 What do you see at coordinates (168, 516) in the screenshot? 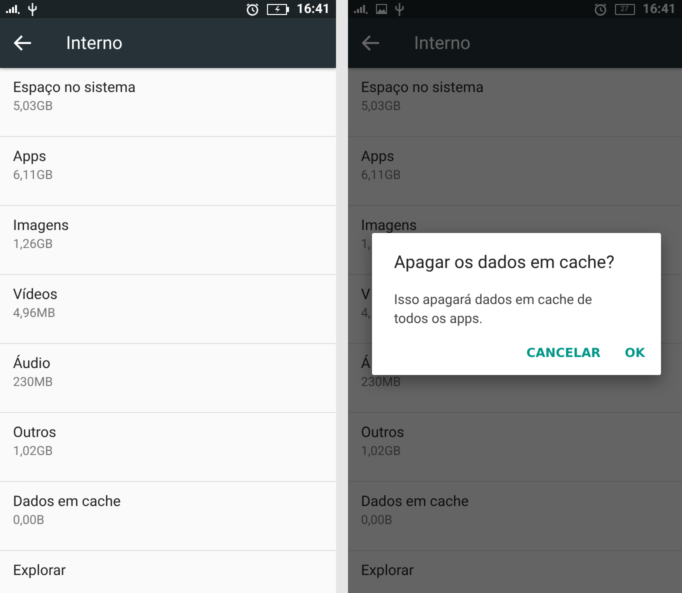
I see `storage-list-item: Dados em cache 0,00B` at bounding box center [168, 516].